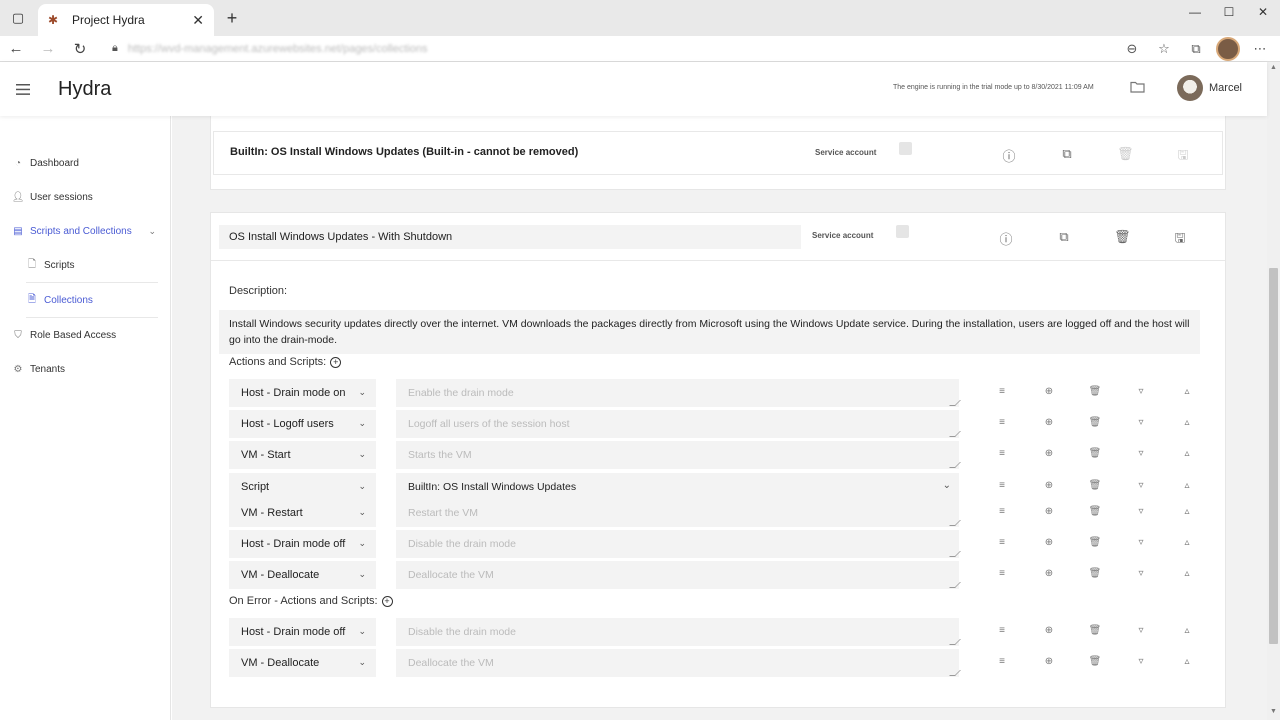 The height and width of the screenshot is (720, 1280). Describe the element at coordinates (1190, 88) in the screenshot. I see `user-avatar` at that location.